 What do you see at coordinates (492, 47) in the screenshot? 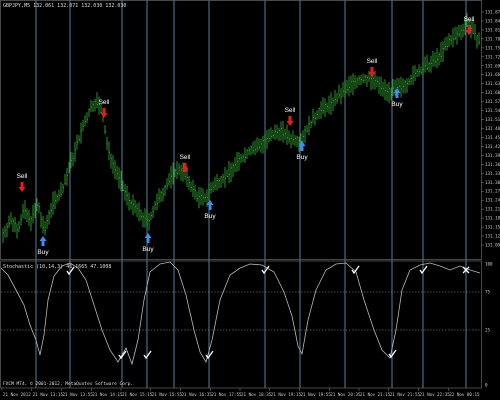
I see `price-label: 131.750` at bounding box center [492, 47].